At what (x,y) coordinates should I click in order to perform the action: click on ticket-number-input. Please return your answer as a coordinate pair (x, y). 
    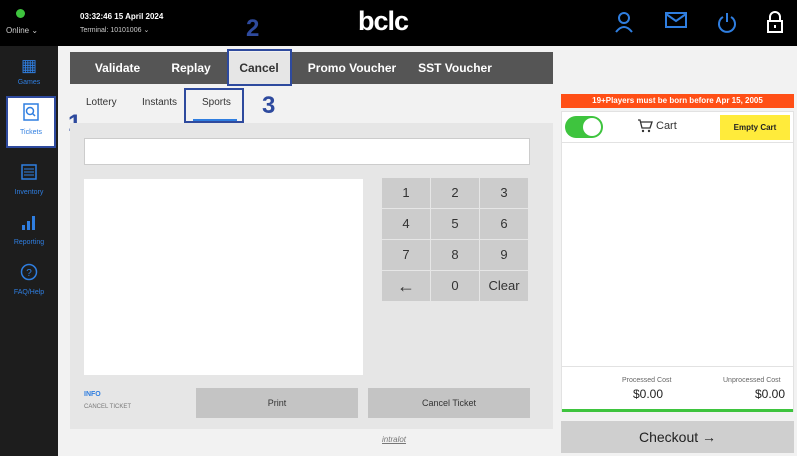
    Looking at the image, I should click on (307, 151).